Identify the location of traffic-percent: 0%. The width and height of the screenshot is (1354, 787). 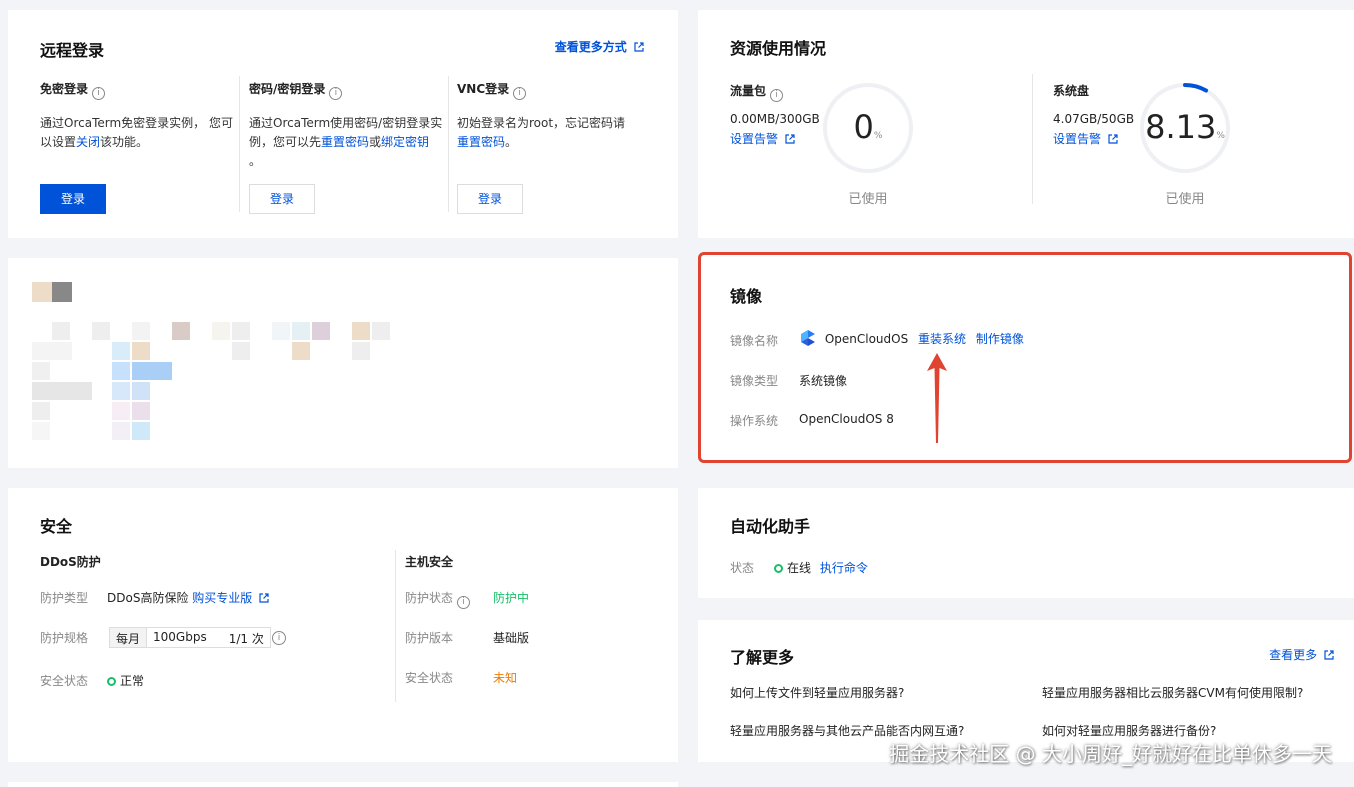
(868, 127).